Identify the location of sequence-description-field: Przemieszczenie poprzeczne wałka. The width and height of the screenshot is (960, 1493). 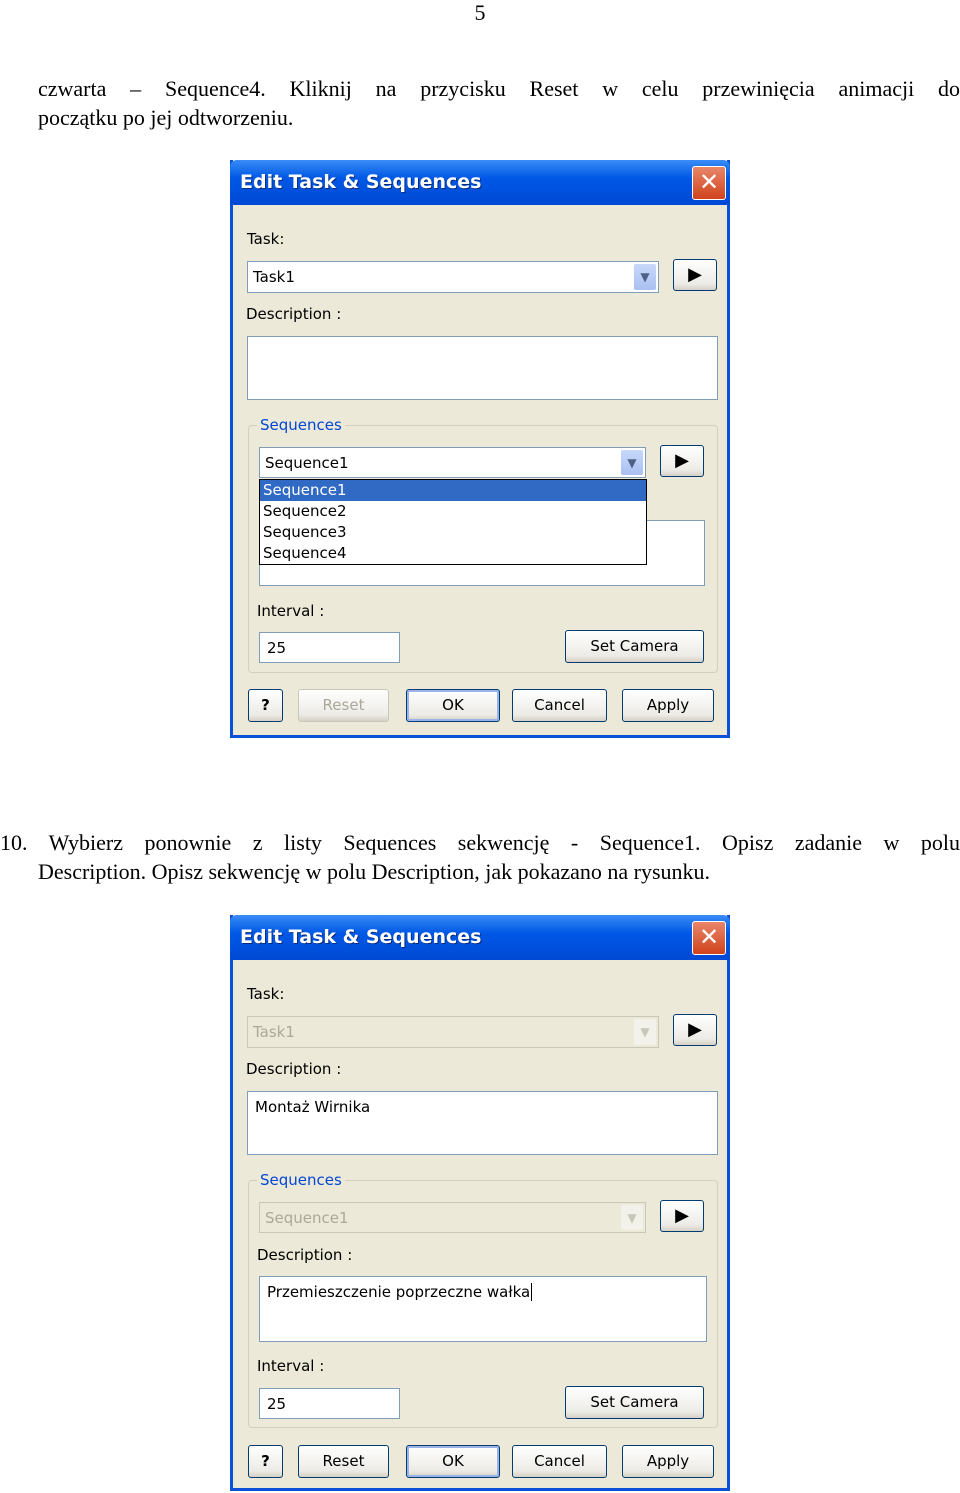
(483, 1309).